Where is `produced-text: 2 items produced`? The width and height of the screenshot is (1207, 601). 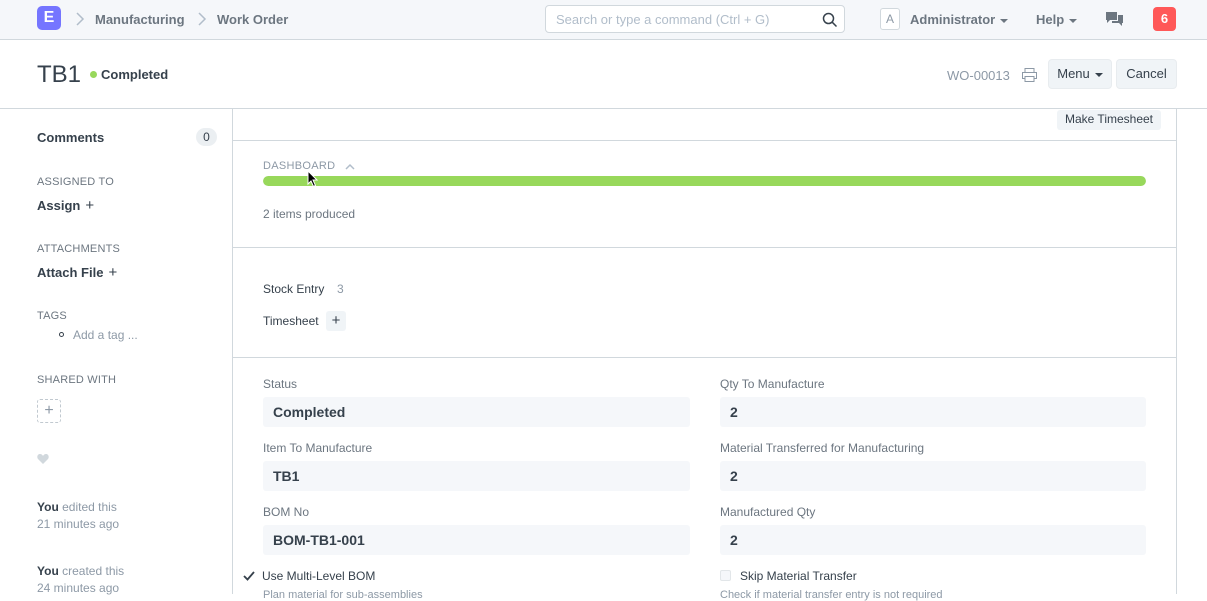
produced-text: 2 items produced is located at coordinates (309, 214).